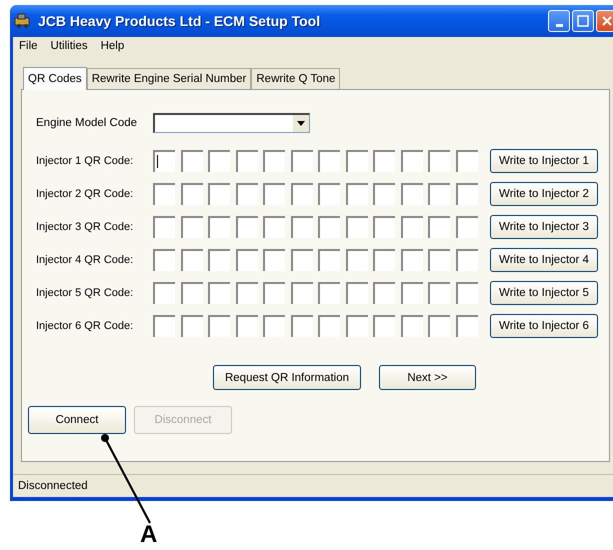  I want to click on tab: Rewrite Q Tone, so click(295, 78).